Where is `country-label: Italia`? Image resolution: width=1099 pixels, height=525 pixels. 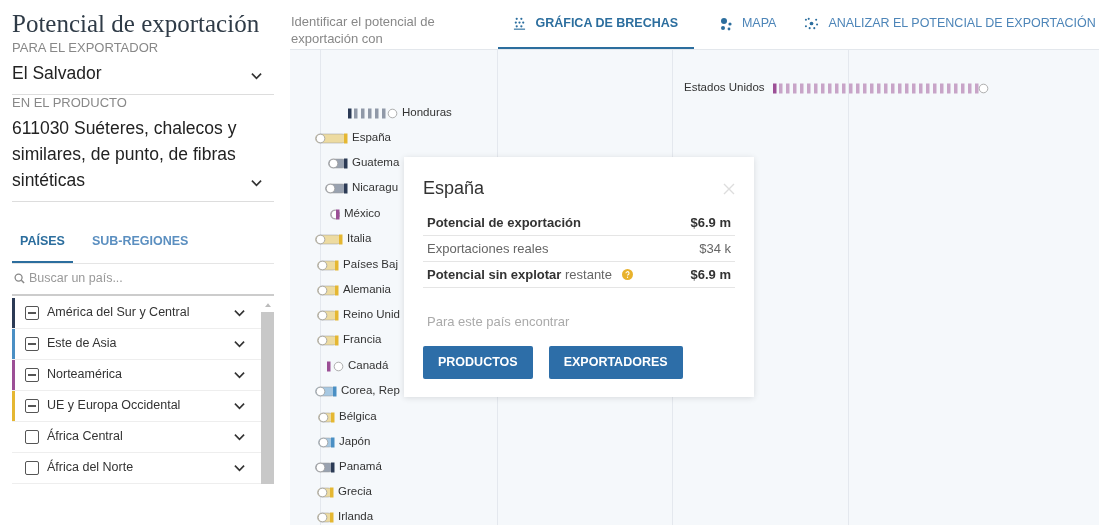
country-label: Italia is located at coordinates (359, 239).